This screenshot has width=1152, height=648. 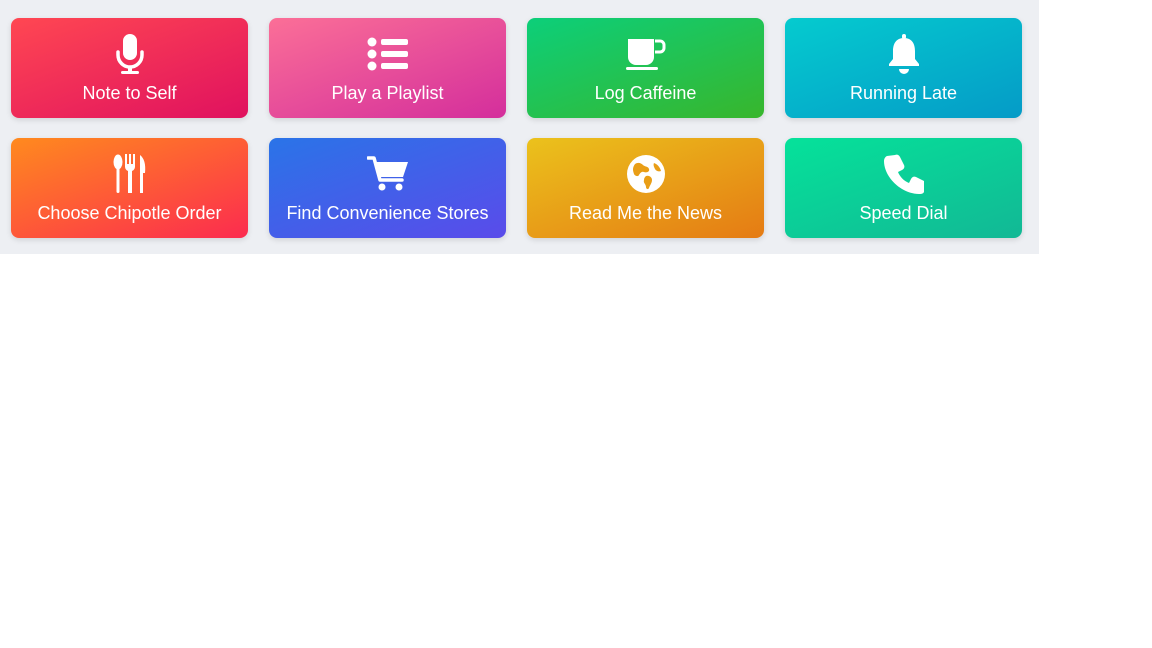 I want to click on shortcut-speed-dial: Speed Dial, so click(x=903, y=188).